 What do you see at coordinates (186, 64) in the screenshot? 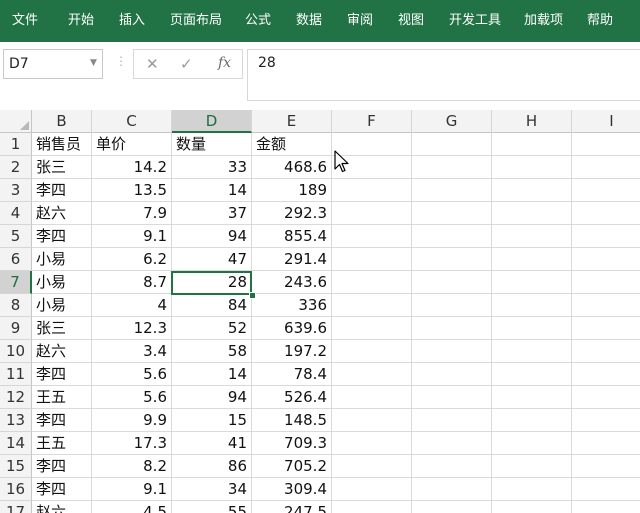
I see `confirm-icon: ✓` at bounding box center [186, 64].